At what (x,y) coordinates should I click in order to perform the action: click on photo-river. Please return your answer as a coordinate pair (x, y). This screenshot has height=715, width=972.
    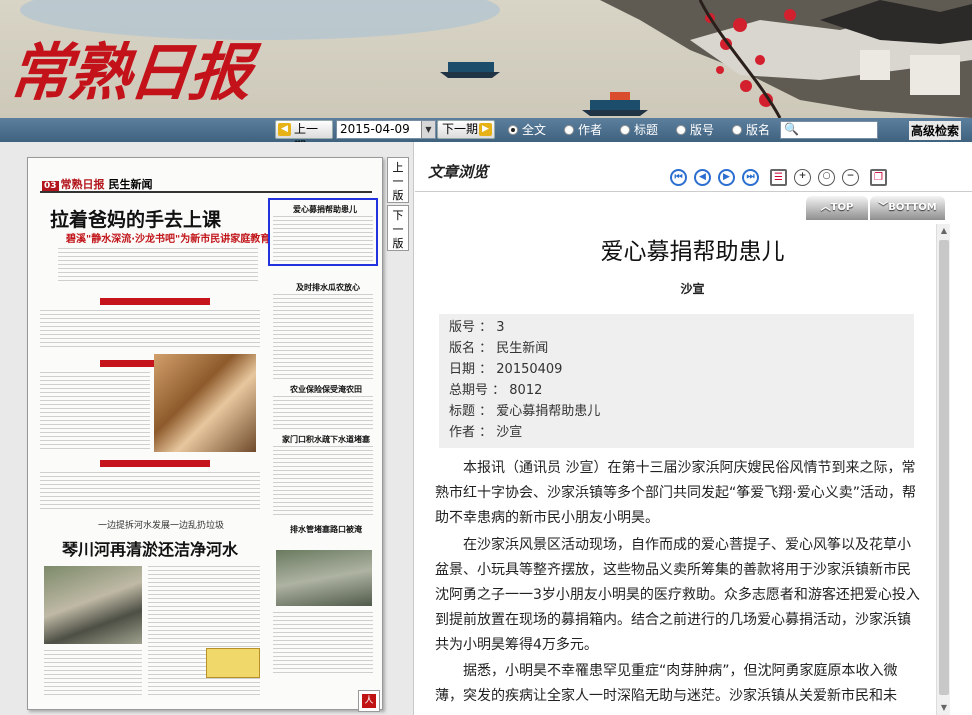
    Looking at the image, I should click on (93, 605).